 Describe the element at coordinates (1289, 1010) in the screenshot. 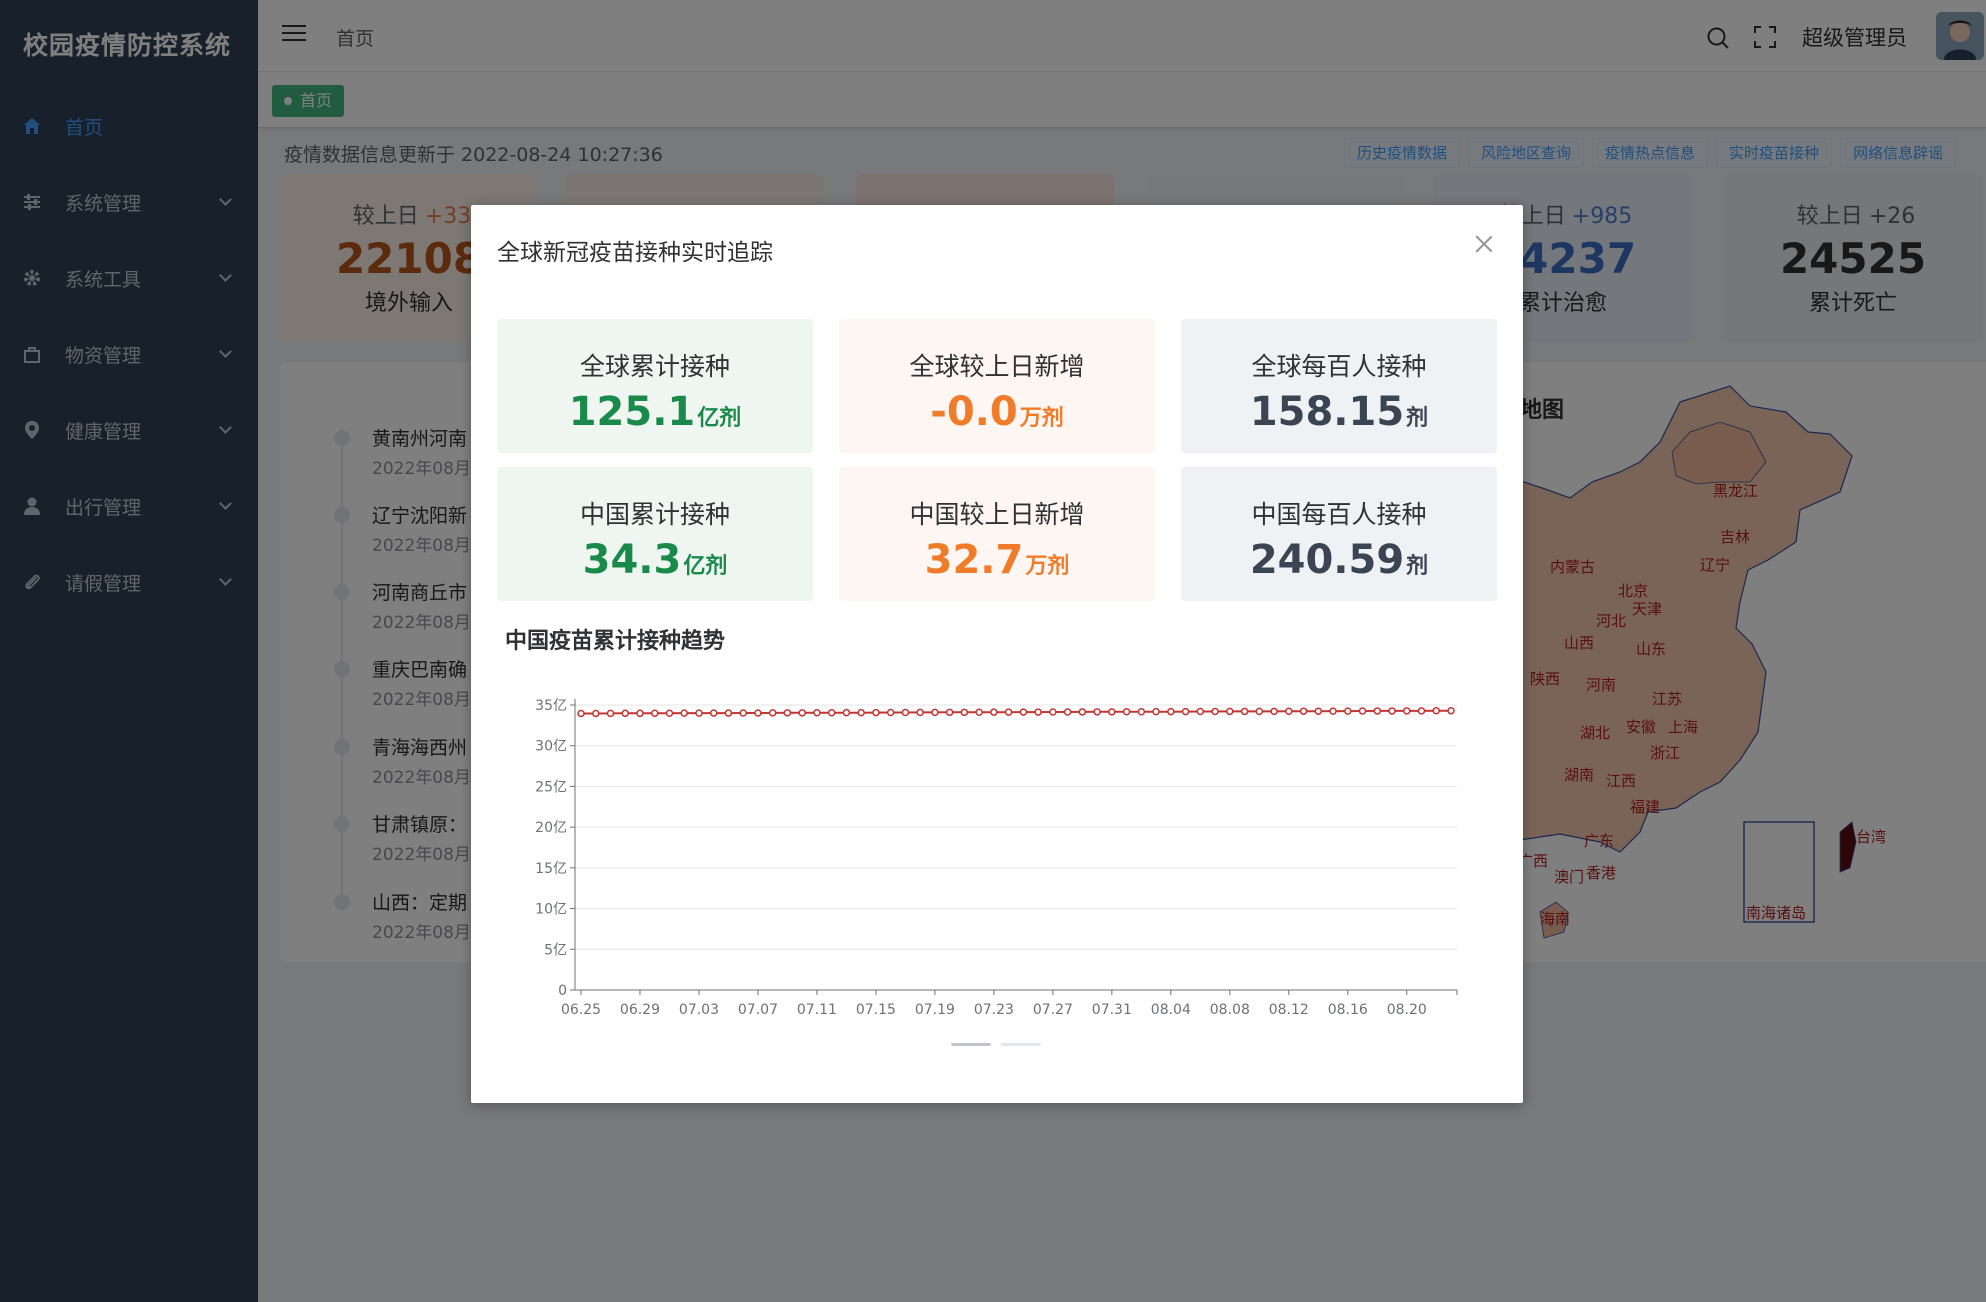

I see `x-tick-label: 08.12` at that location.